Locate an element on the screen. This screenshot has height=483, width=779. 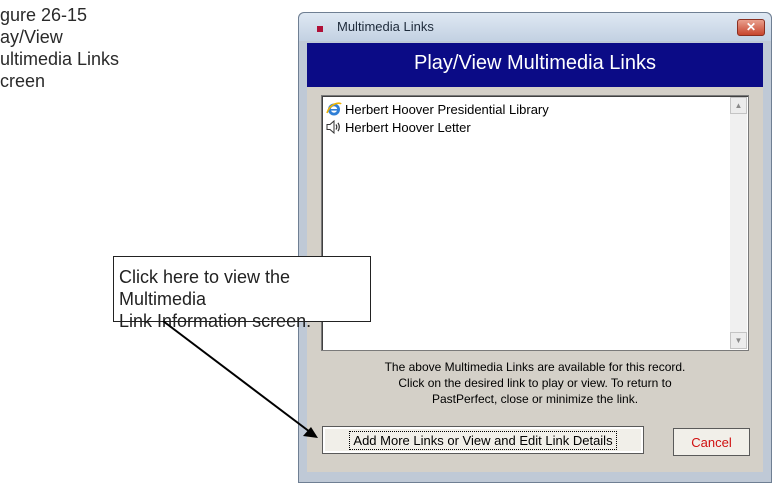
callout-arrow is located at coordinates (240, 379).